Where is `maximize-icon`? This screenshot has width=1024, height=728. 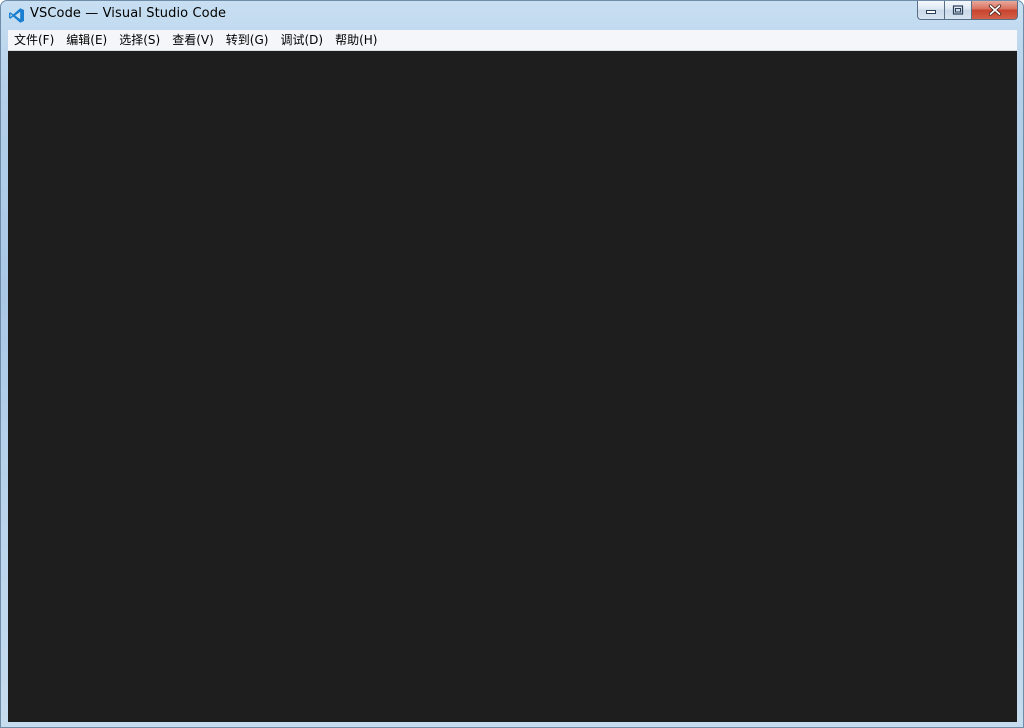
maximize-icon is located at coordinates (958, 10).